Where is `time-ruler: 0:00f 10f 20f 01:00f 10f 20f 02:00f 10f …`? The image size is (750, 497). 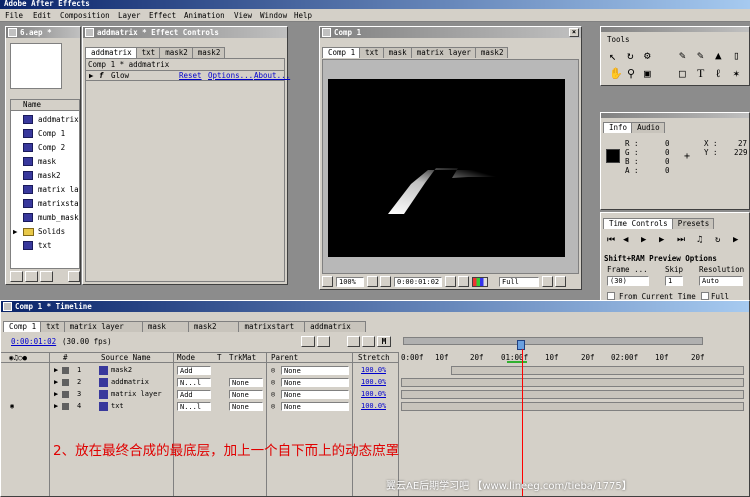 time-ruler: 0:00f 10f 20f 01:00f 10f 20f 02:00f 10f … is located at coordinates (574, 349).